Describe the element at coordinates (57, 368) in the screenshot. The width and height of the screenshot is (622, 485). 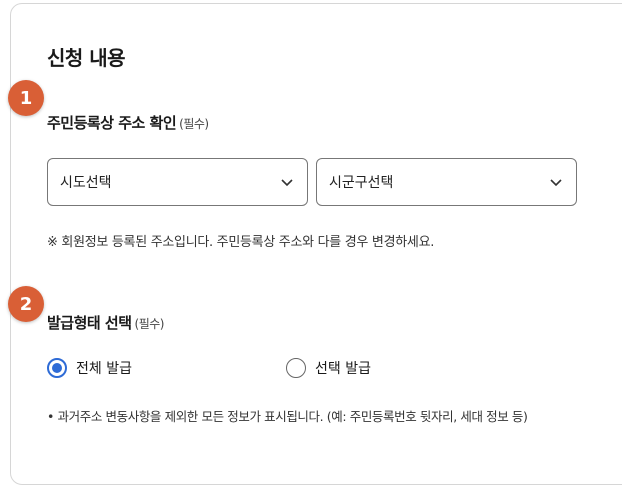
I see `radio-selected-icon` at that location.